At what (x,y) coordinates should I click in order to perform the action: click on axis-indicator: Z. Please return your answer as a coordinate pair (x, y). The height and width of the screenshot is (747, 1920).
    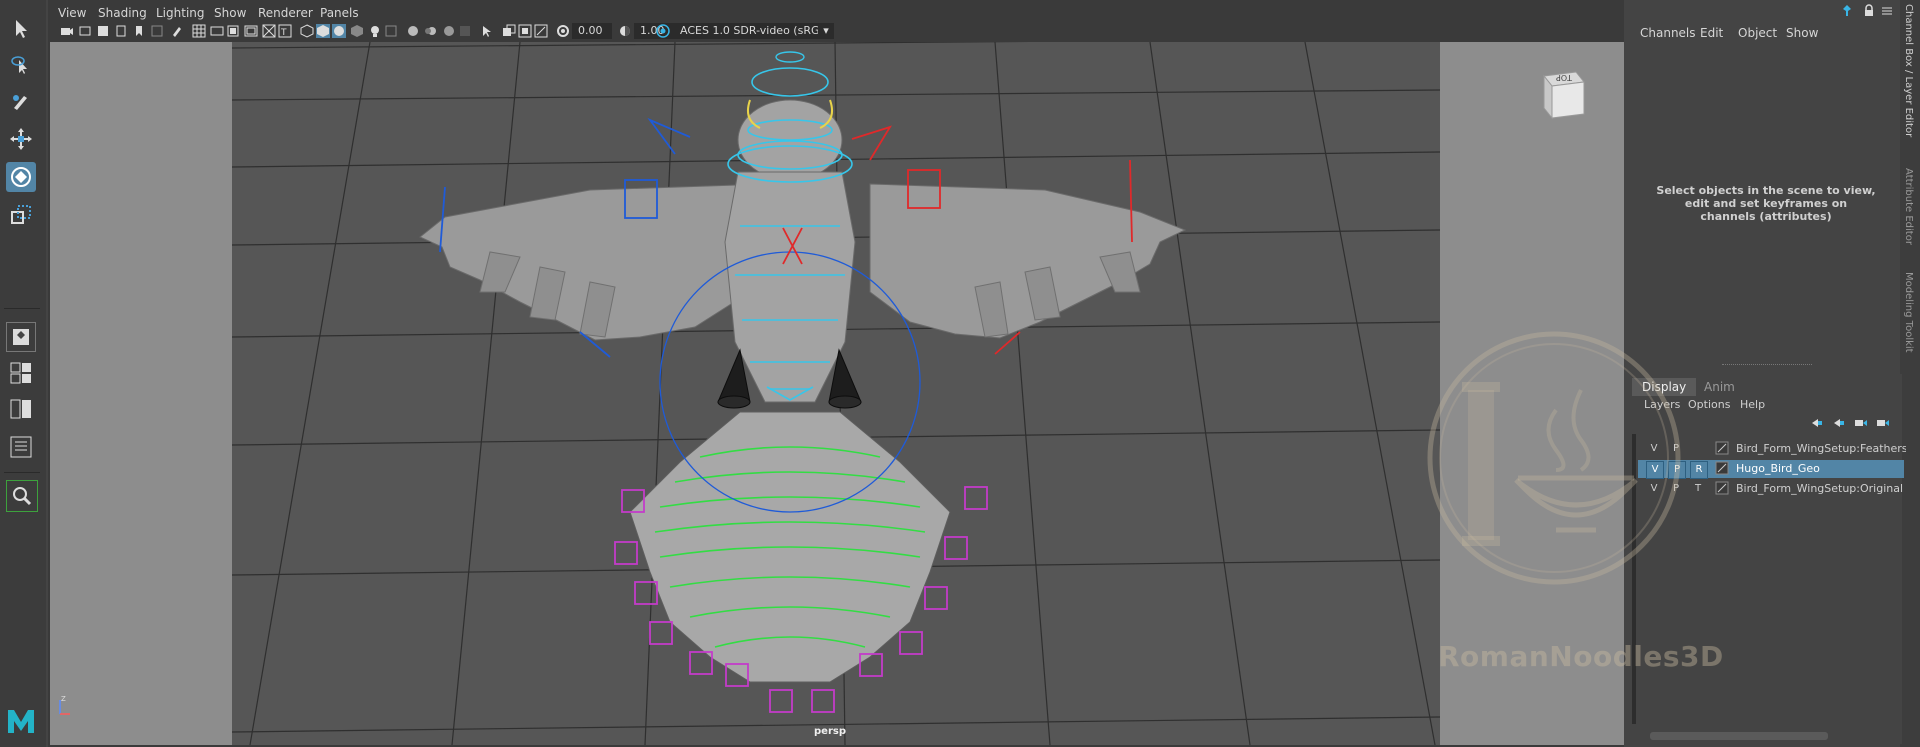
    Looking at the image, I should click on (62, 706).